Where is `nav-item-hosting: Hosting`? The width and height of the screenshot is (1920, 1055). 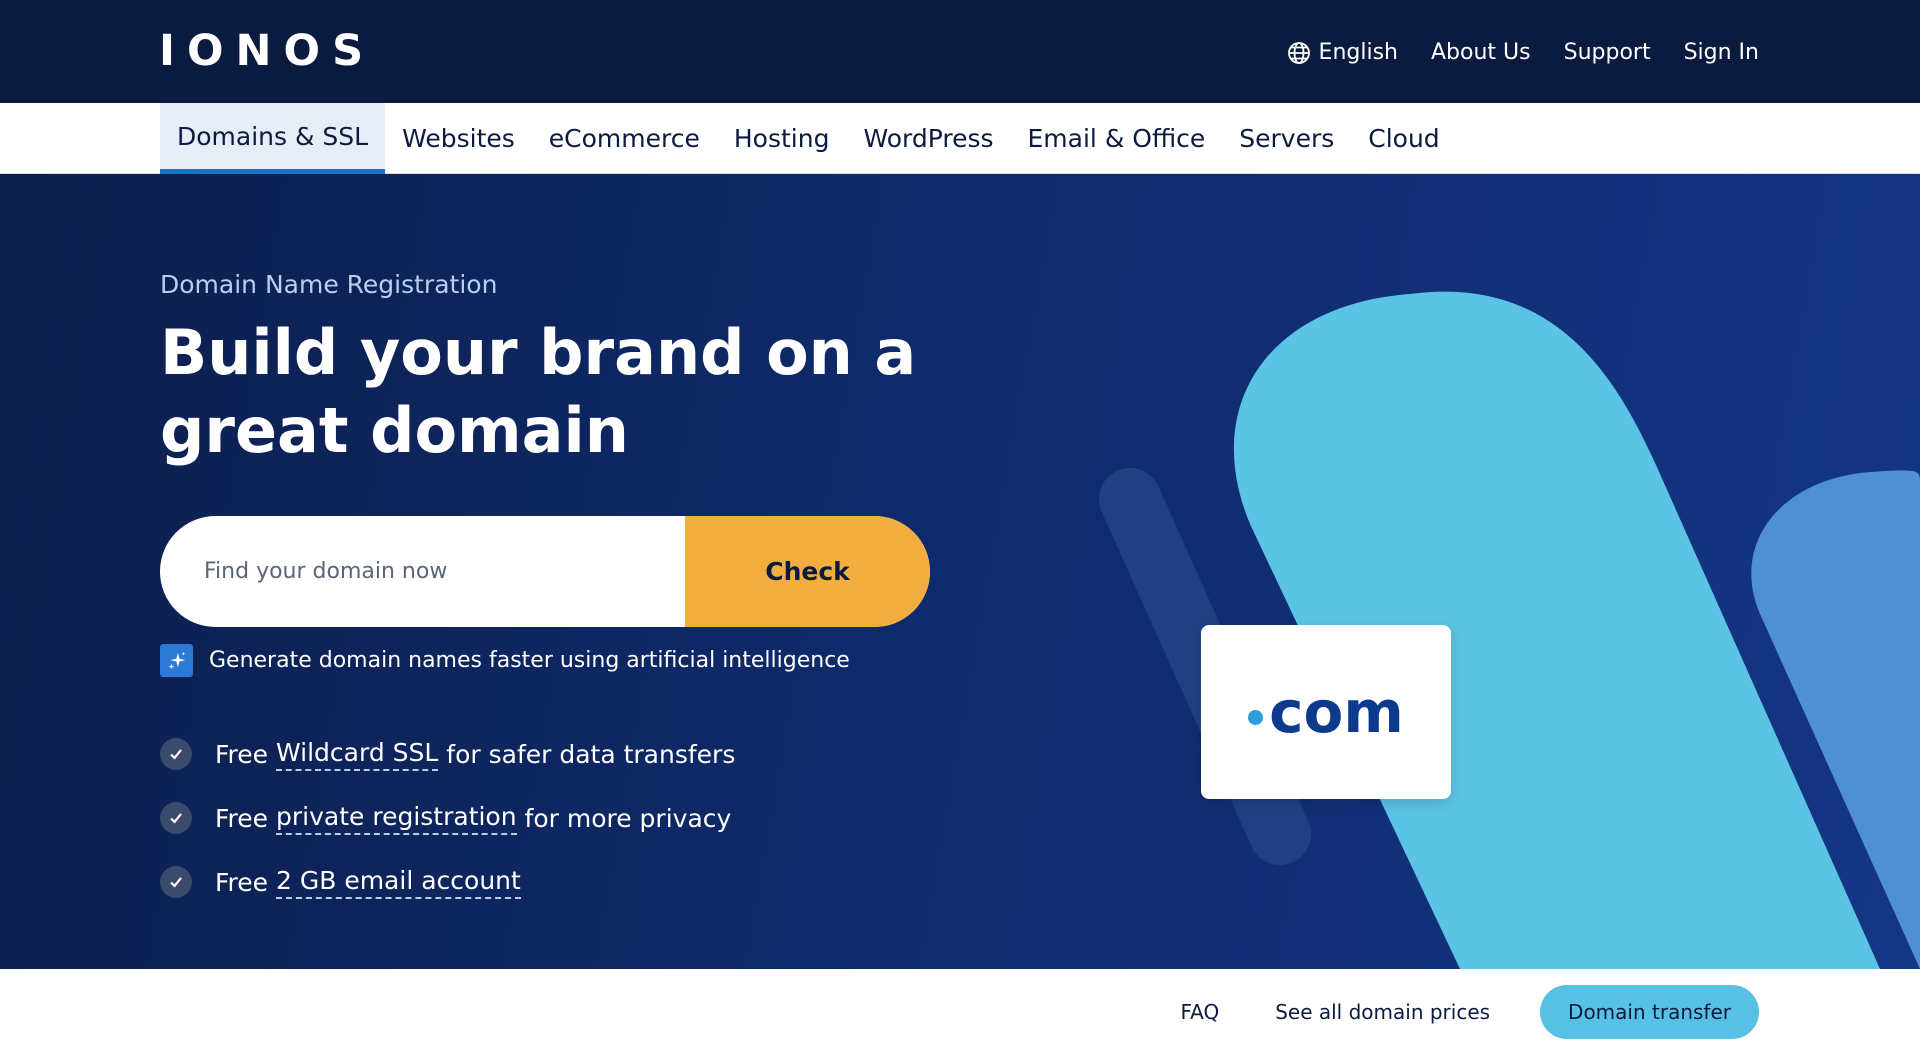 nav-item-hosting: Hosting is located at coordinates (782, 138).